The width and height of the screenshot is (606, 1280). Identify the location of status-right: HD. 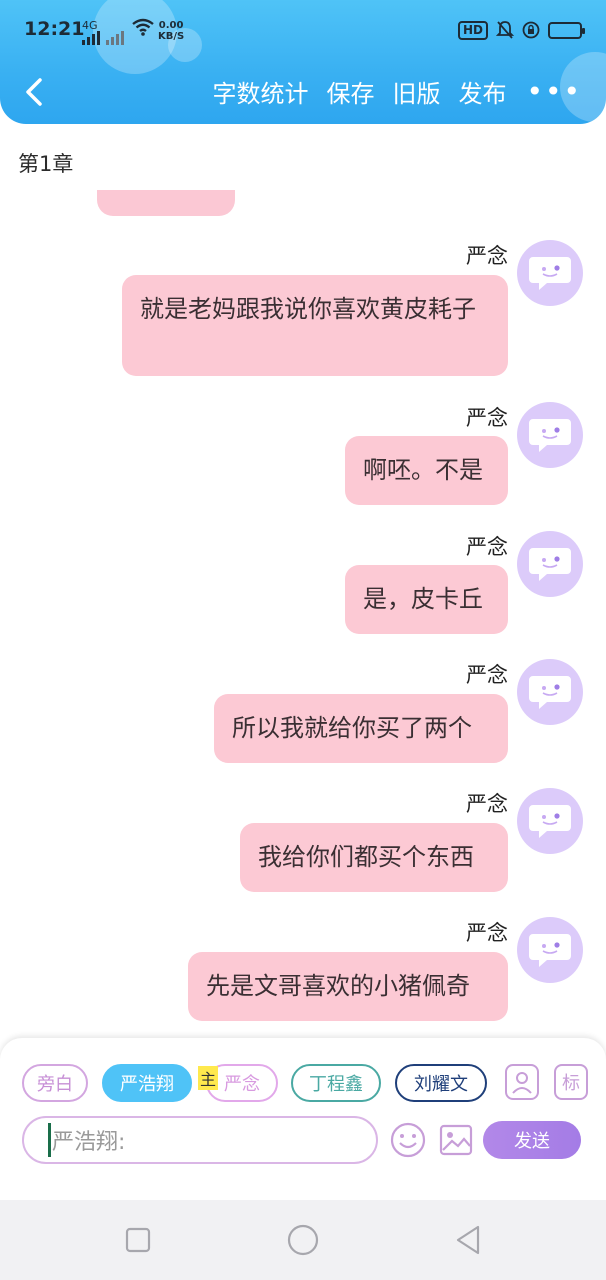
(521, 30).